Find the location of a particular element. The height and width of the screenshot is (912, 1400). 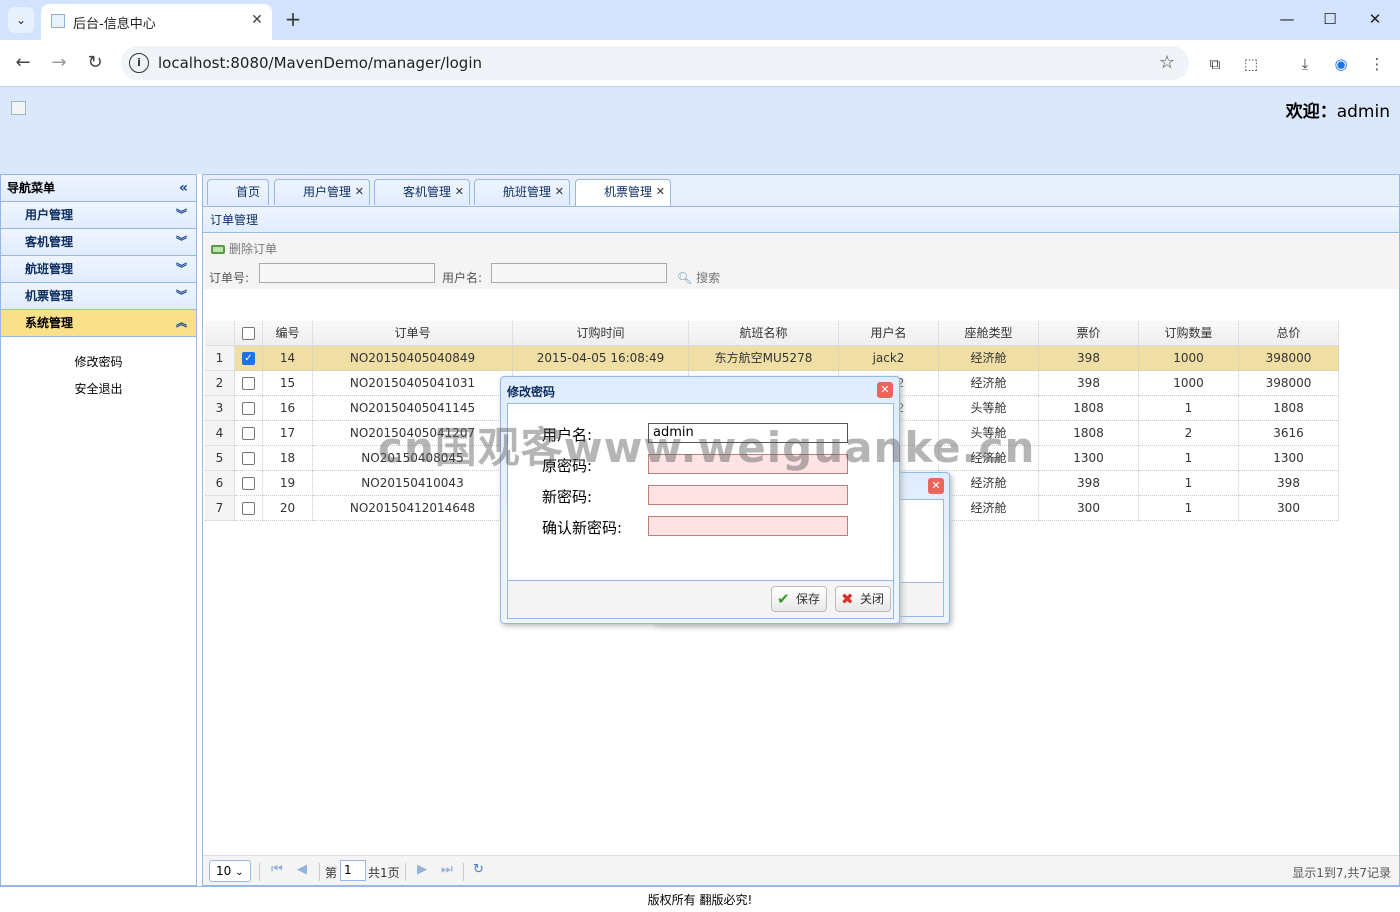

new-tab-button: + is located at coordinates (293, 19).